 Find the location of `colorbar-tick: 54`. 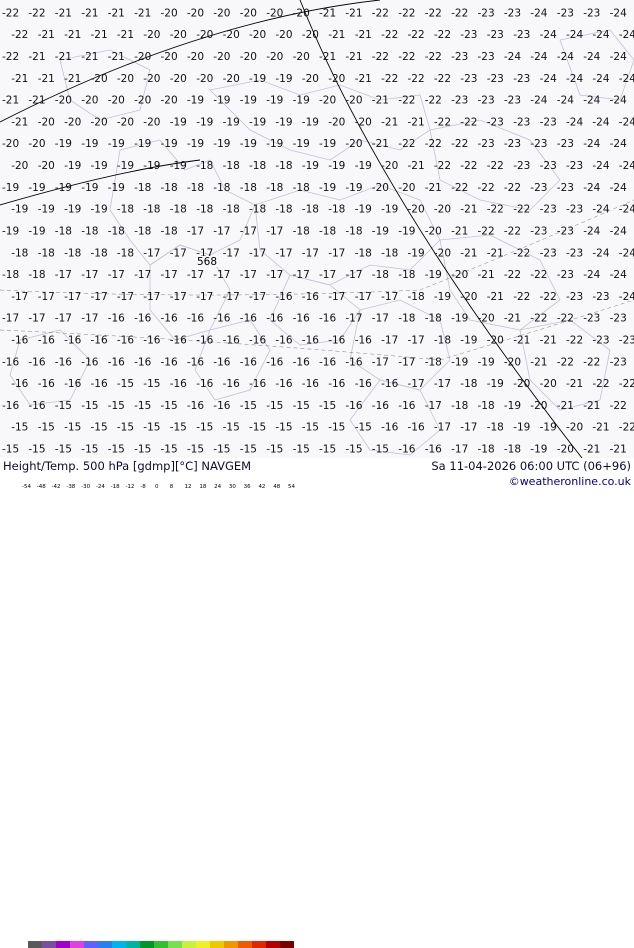

colorbar-tick: 54 is located at coordinates (291, 487).